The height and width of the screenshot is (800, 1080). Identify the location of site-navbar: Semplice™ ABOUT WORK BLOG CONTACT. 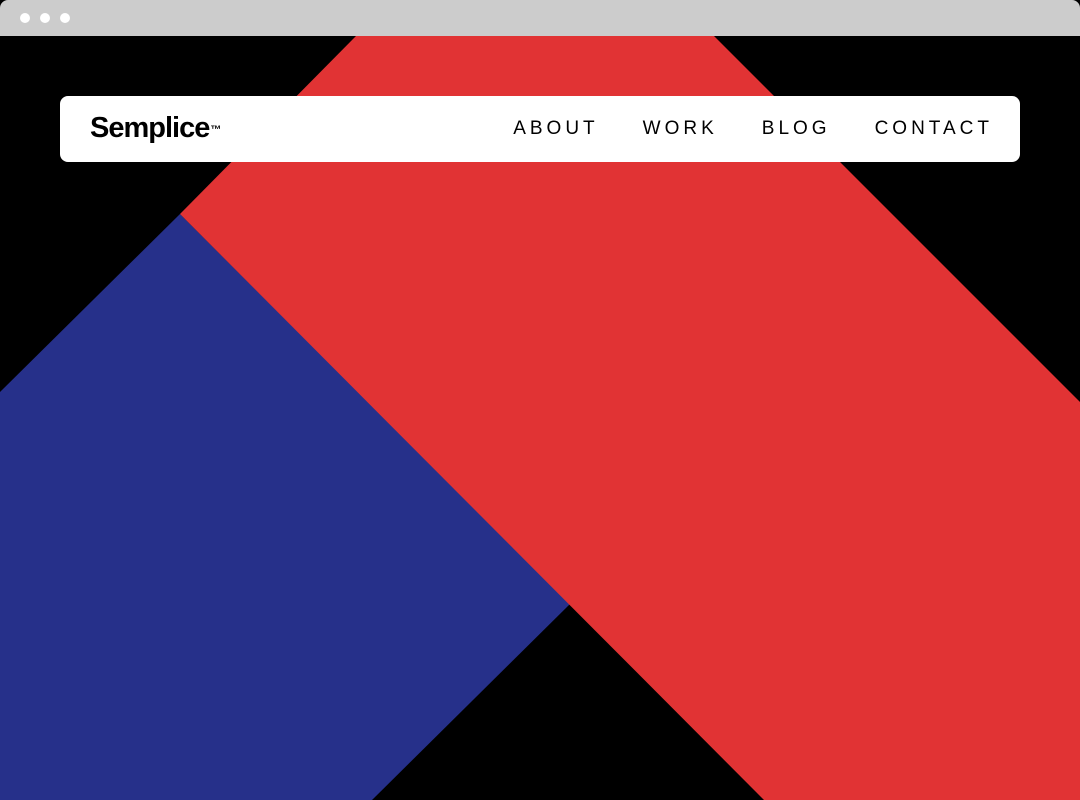
(540, 129).